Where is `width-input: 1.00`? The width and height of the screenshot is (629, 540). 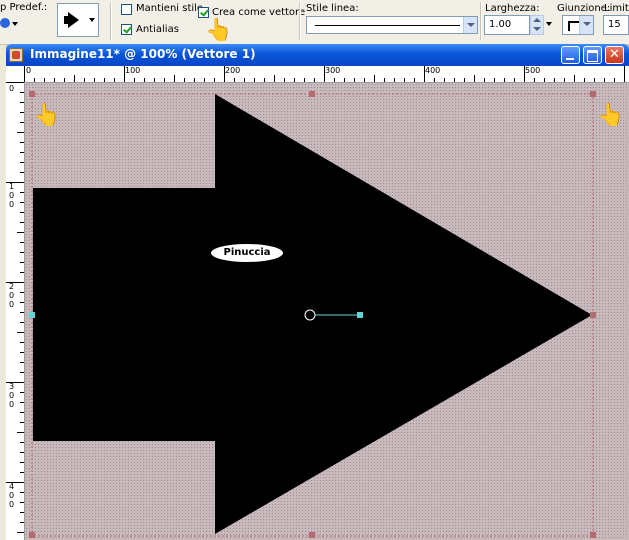 width-input: 1.00 is located at coordinates (507, 25).